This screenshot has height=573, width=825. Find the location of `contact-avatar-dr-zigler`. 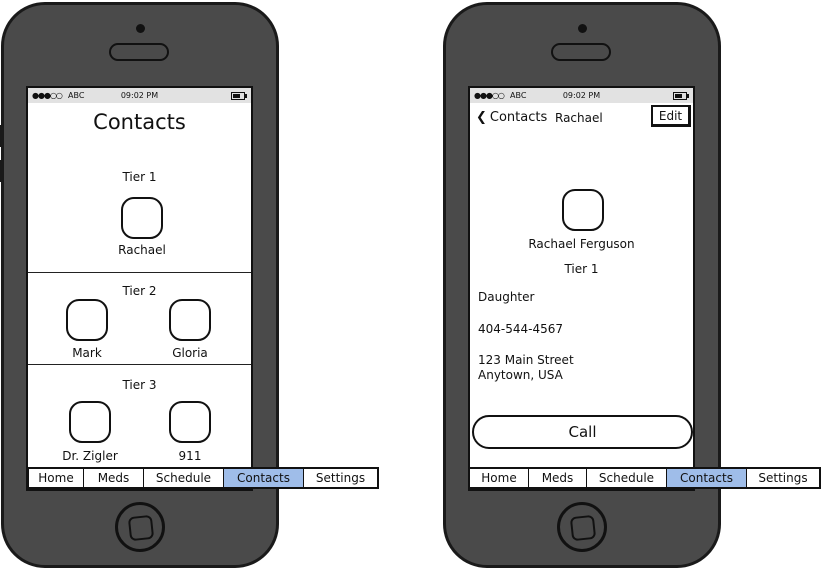

contact-avatar-dr-zigler is located at coordinates (90, 422).